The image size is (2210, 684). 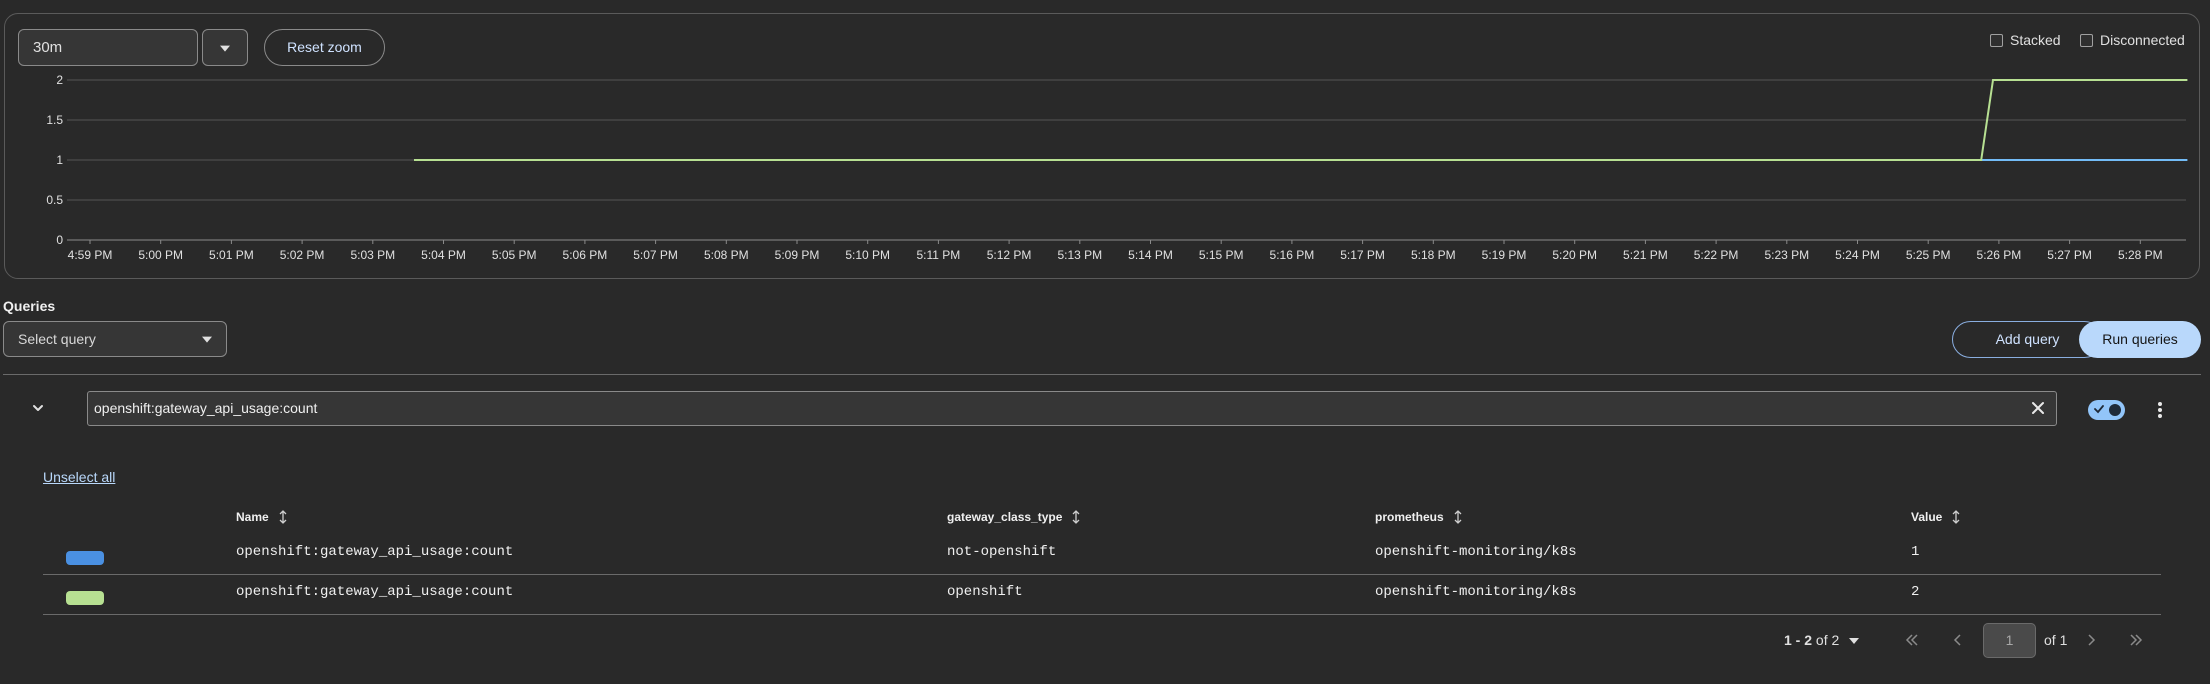 I want to click on close-icon, so click(x=2038, y=408).